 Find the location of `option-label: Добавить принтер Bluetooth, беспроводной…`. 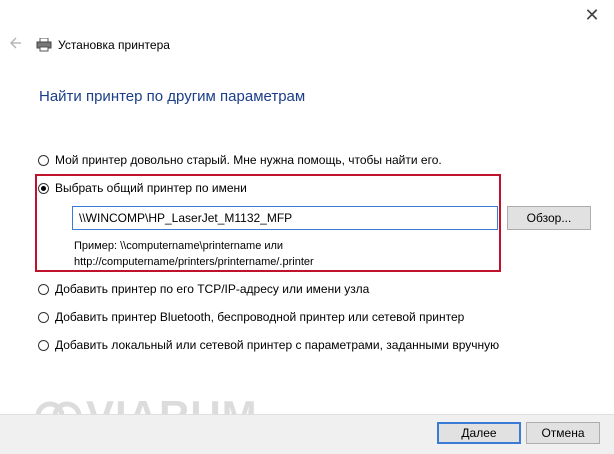

option-label: Добавить принтер Bluetooth, беспроводной… is located at coordinates (260, 317).